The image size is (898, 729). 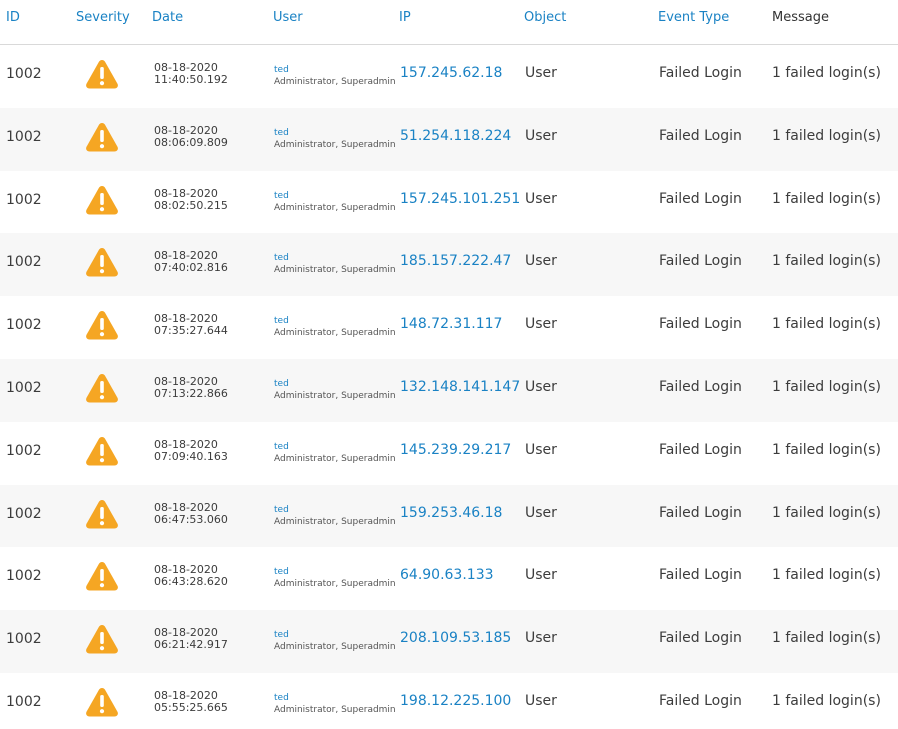 What do you see at coordinates (693, 18) in the screenshot?
I see `column-header-event-type: Event Type` at bounding box center [693, 18].